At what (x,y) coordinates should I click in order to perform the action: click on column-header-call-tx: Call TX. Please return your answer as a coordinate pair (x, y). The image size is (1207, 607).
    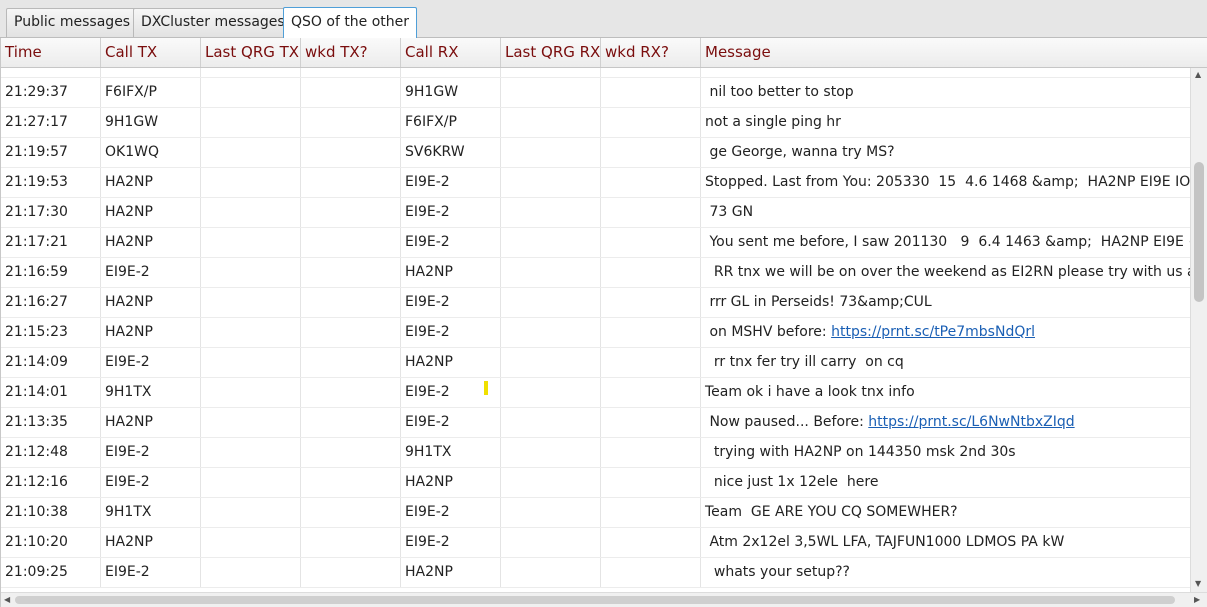
    Looking at the image, I should click on (151, 52).